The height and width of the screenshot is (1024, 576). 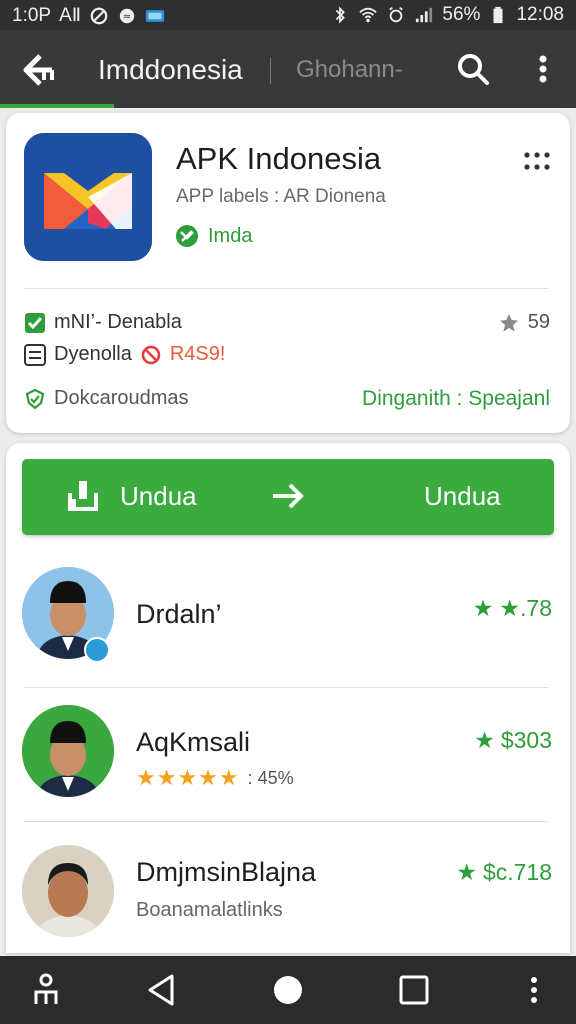 I want to click on wifi-icon, so click(x=368, y=15).